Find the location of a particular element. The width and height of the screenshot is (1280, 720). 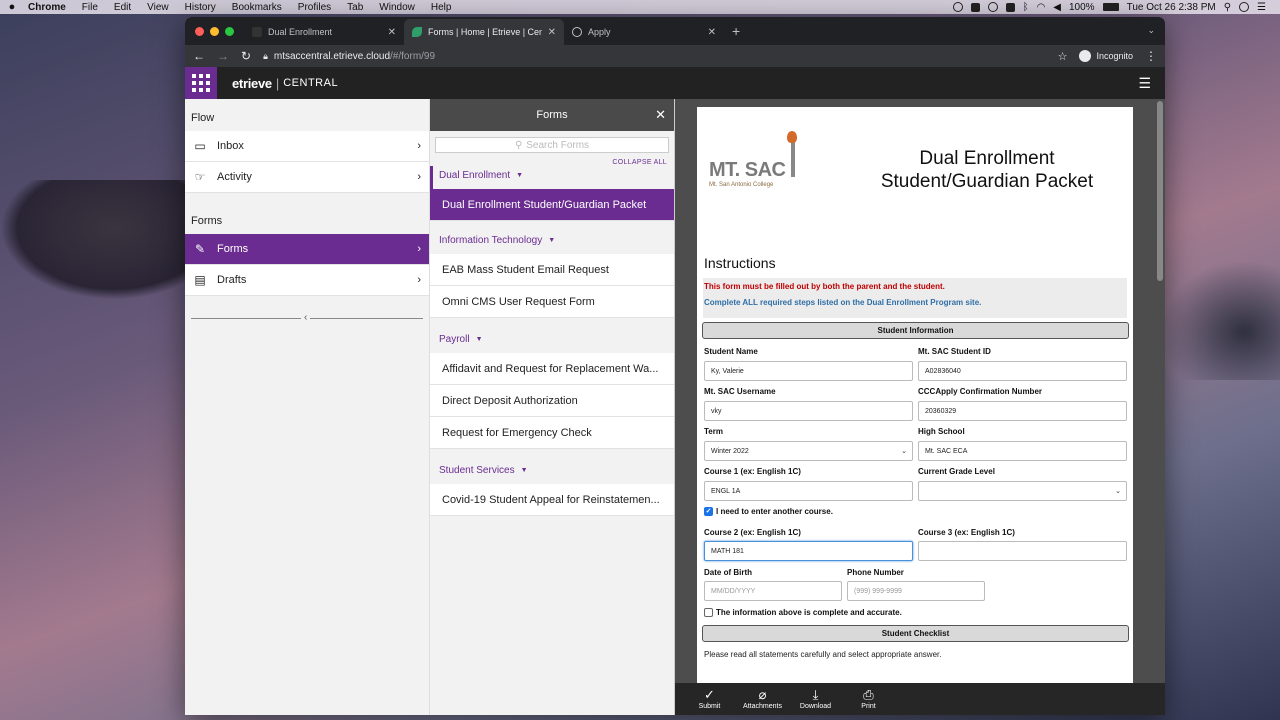

form-item: EAB Mass Student Email Request is located at coordinates (552, 270).